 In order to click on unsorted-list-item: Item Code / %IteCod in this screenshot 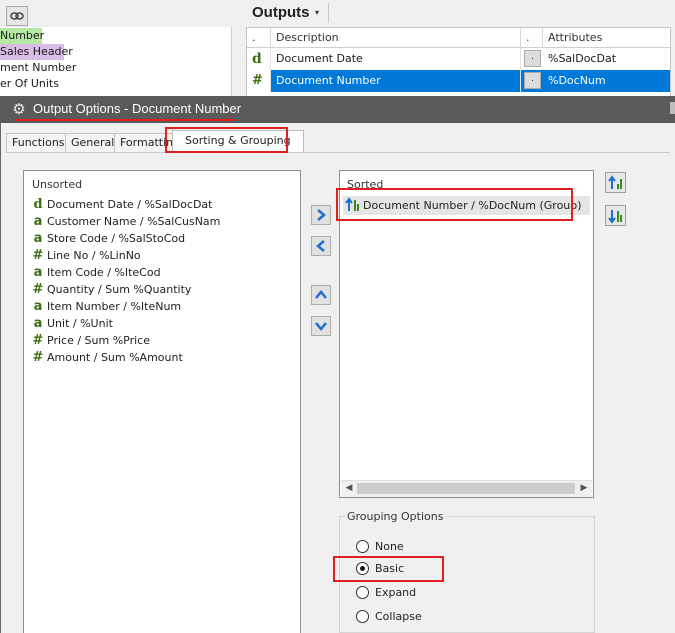, I will do `click(104, 272)`.